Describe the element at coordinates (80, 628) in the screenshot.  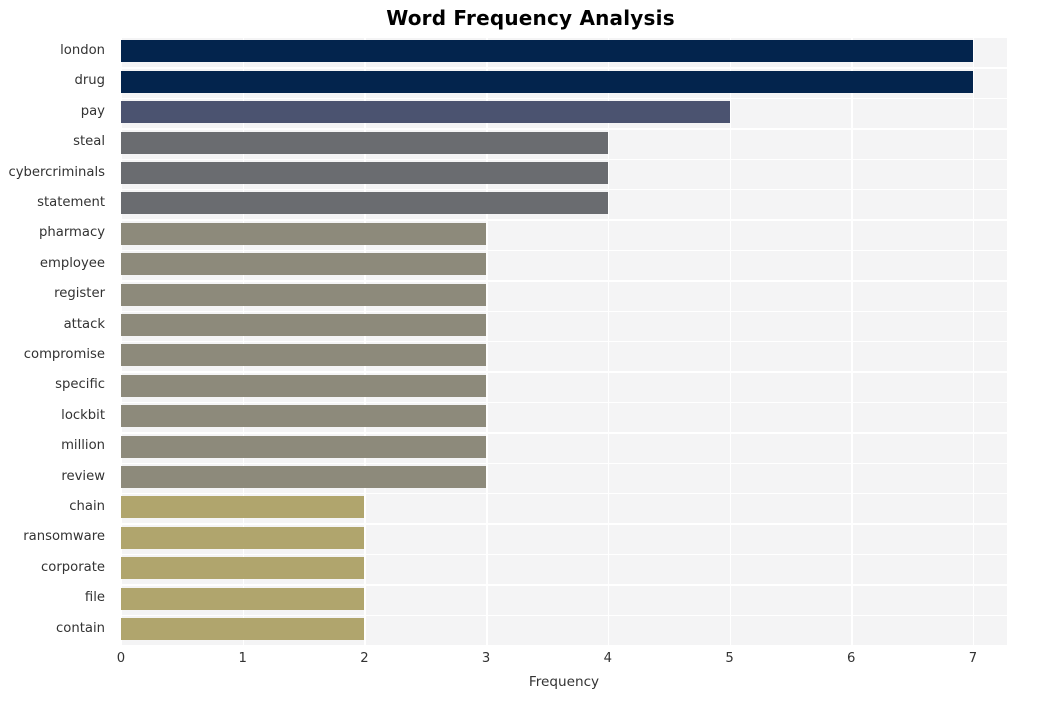
I see `y-tick-label-contain: contain` at that location.